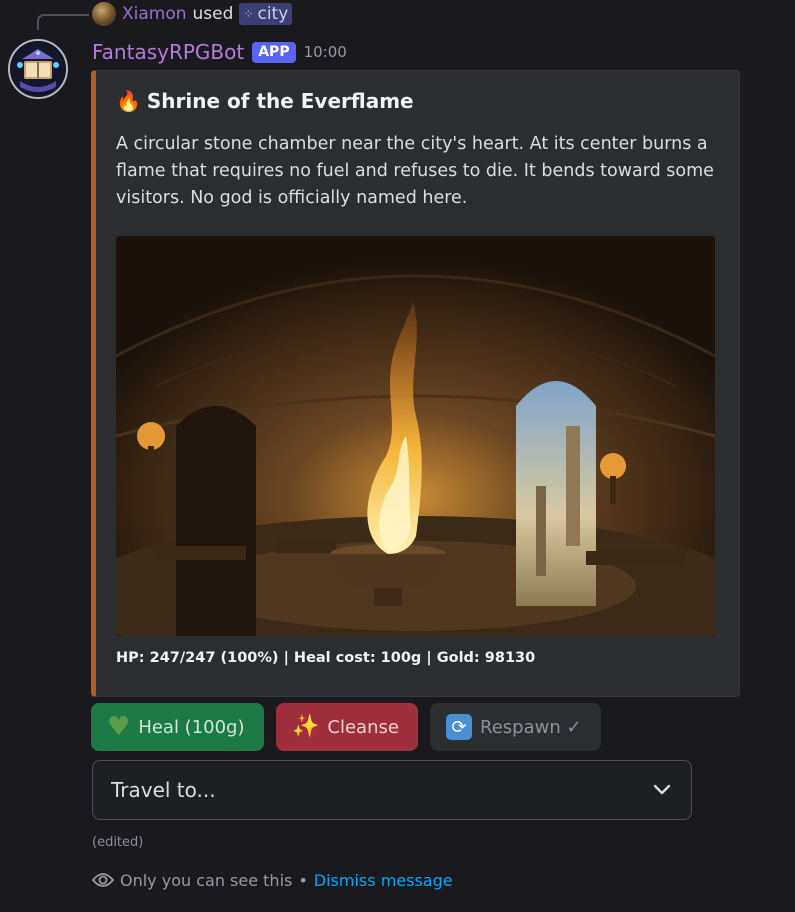 This screenshot has height=912, width=795. I want to click on message-timestamp: 10:00, so click(325, 52).